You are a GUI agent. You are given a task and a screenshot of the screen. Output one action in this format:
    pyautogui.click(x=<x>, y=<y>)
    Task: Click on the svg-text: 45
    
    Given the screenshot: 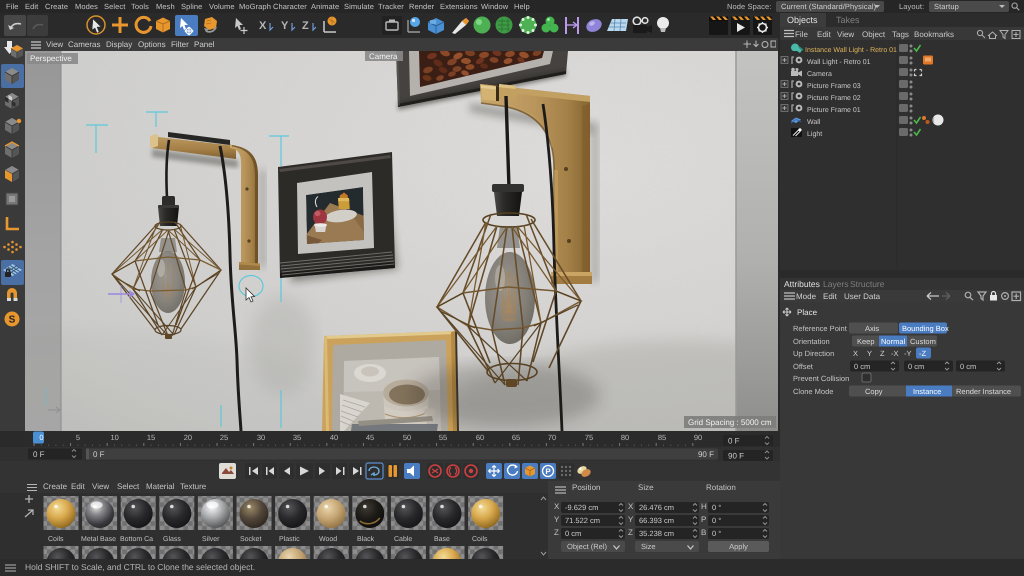 What is the action you would take?
    pyautogui.click(x=370, y=437)
    